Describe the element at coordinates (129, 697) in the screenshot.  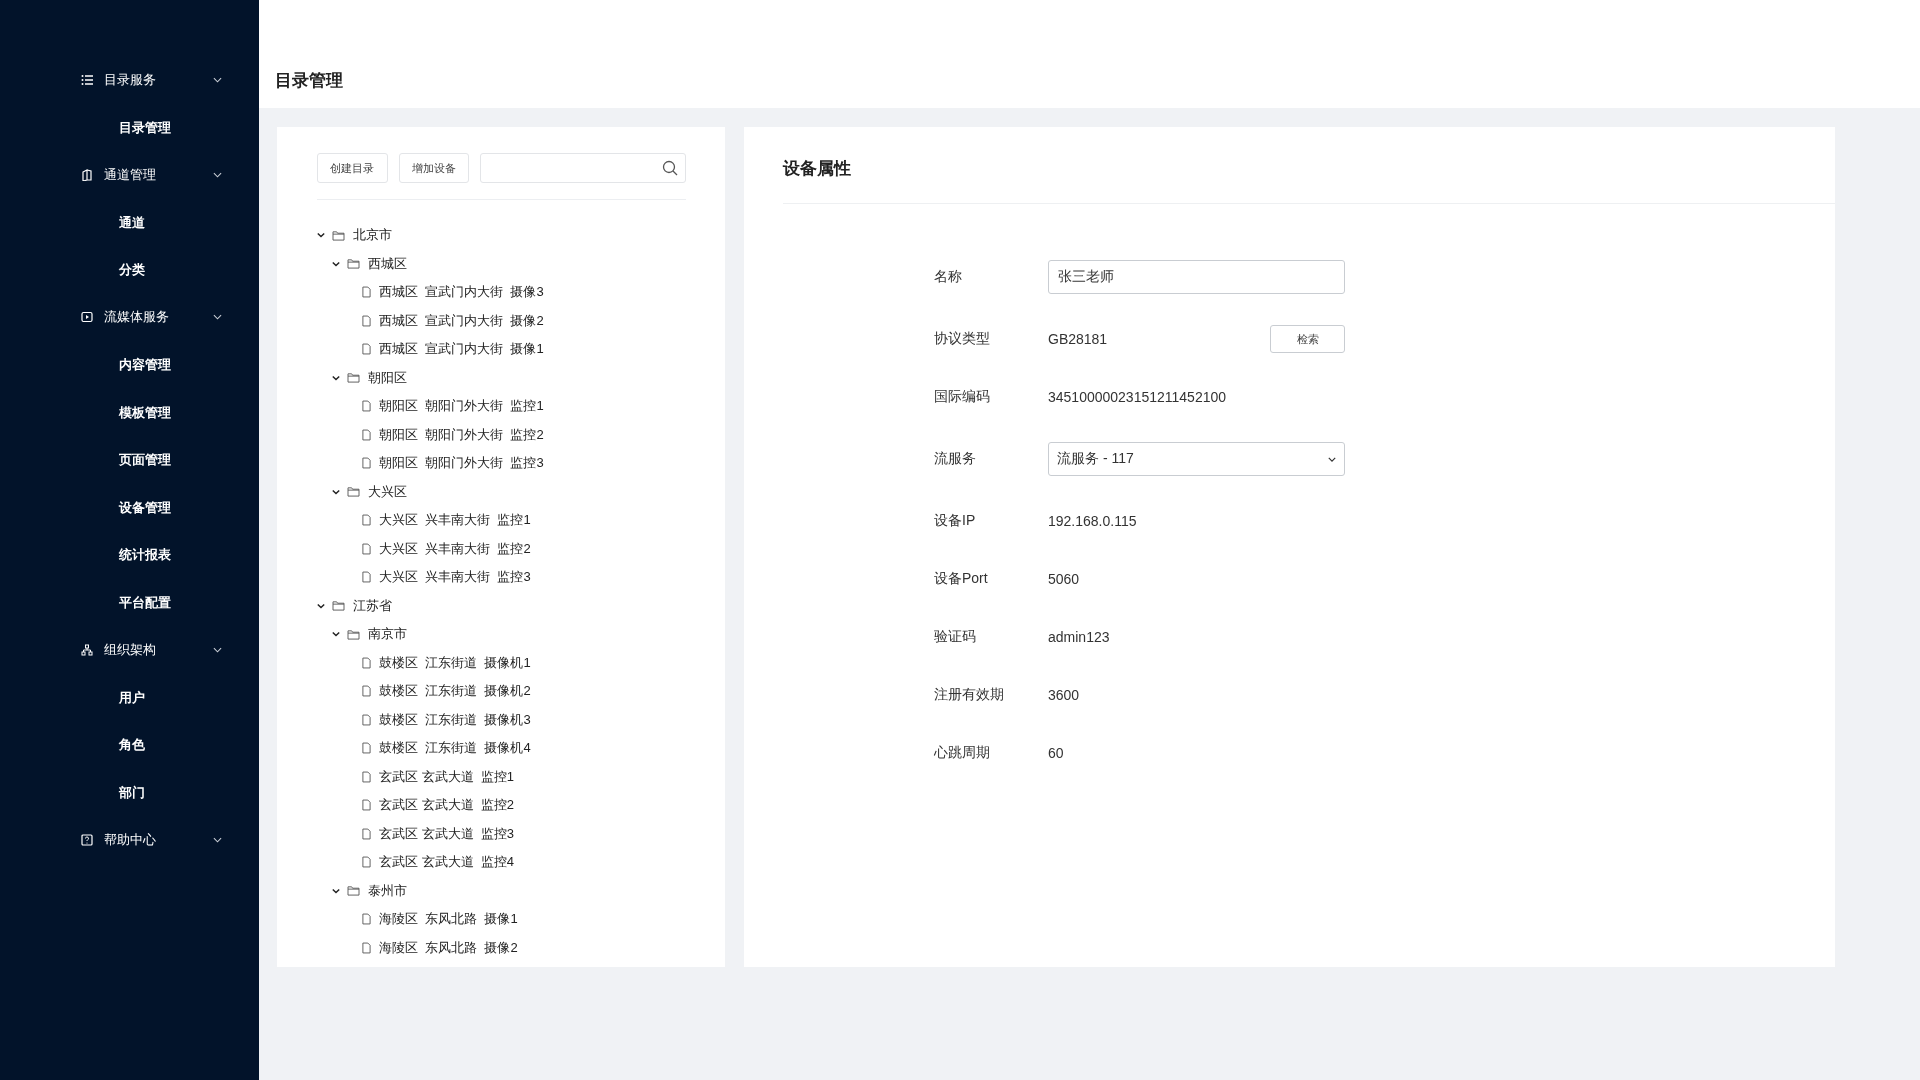
I see `sidebar-item: 用户` at that location.